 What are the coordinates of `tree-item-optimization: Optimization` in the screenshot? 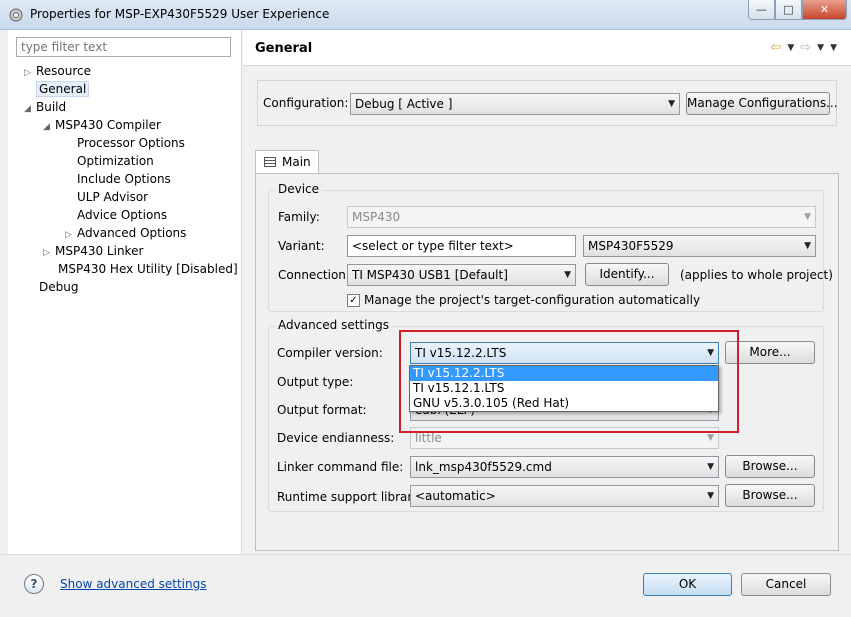 It's located at (115, 161).